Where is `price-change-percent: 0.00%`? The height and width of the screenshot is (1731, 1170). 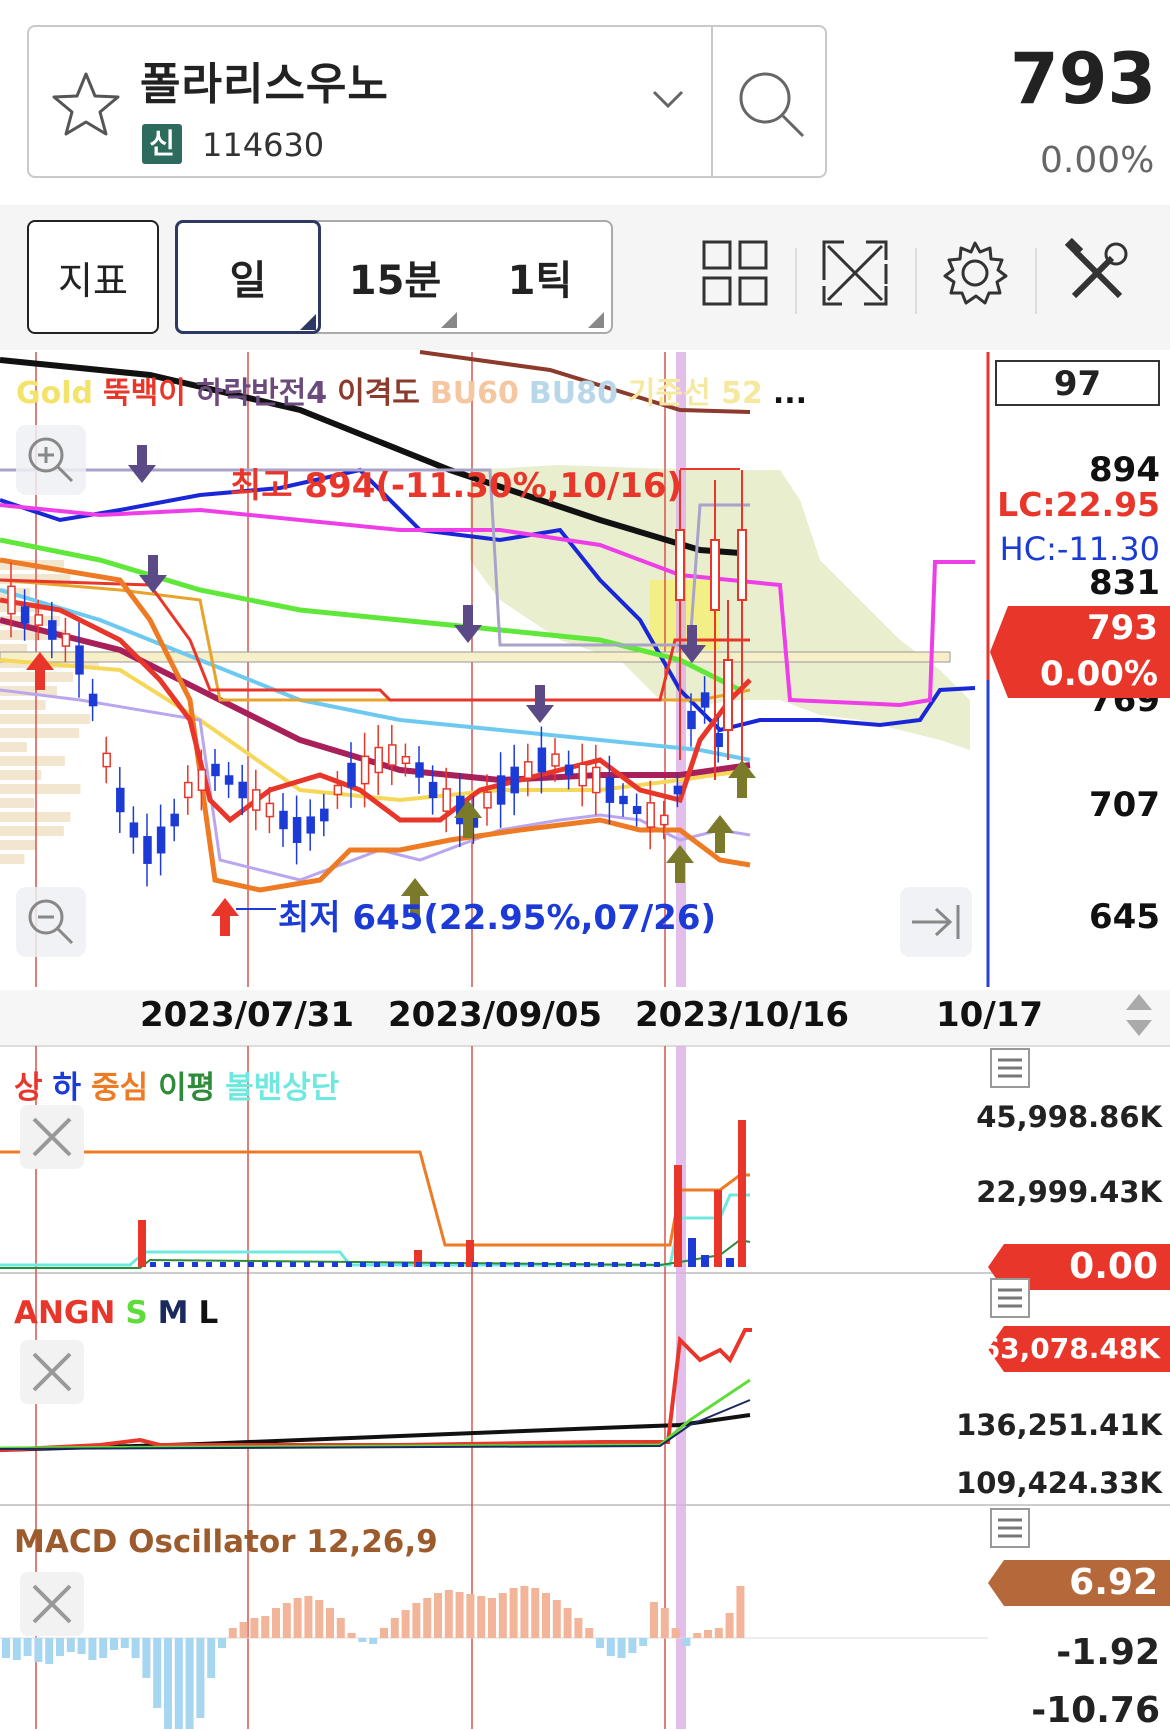
price-change-percent: 0.00% is located at coordinates (1097, 160).